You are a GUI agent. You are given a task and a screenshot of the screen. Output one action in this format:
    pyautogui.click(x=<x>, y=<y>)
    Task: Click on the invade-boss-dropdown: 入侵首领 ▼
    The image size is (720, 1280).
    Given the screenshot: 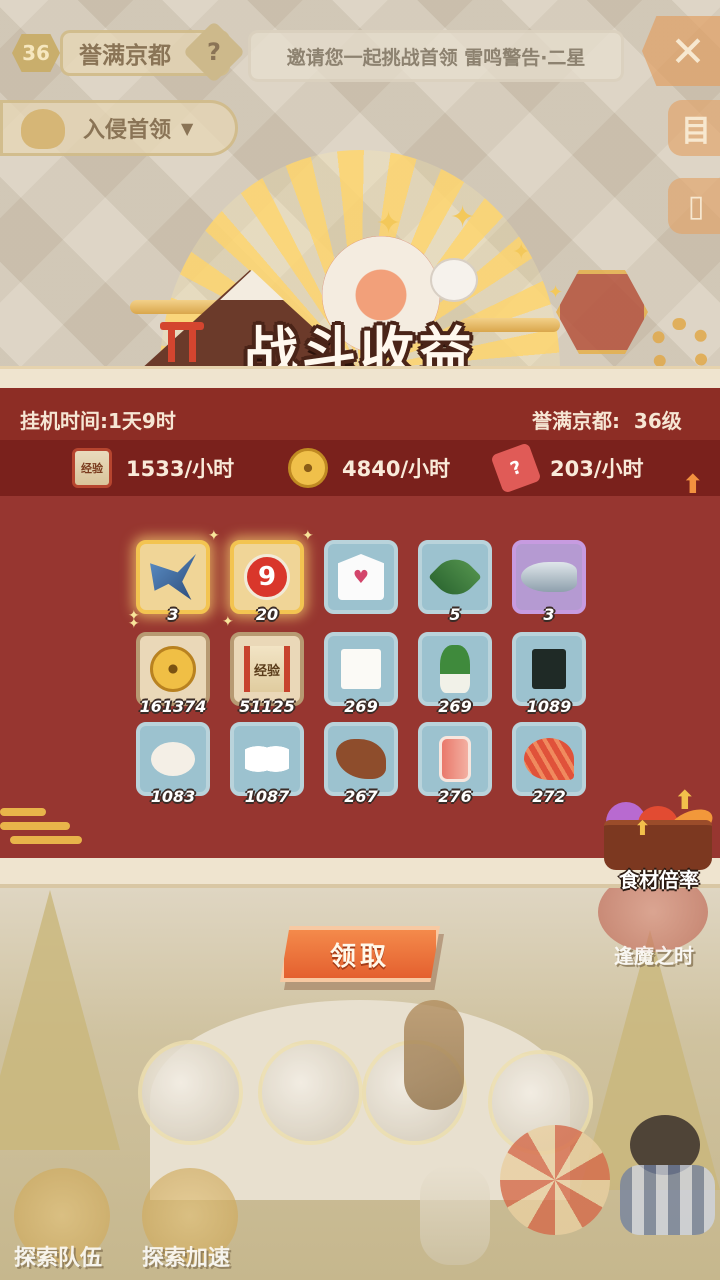 What is the action you would take?
    pyautogui.click(x=119, y=128)
    